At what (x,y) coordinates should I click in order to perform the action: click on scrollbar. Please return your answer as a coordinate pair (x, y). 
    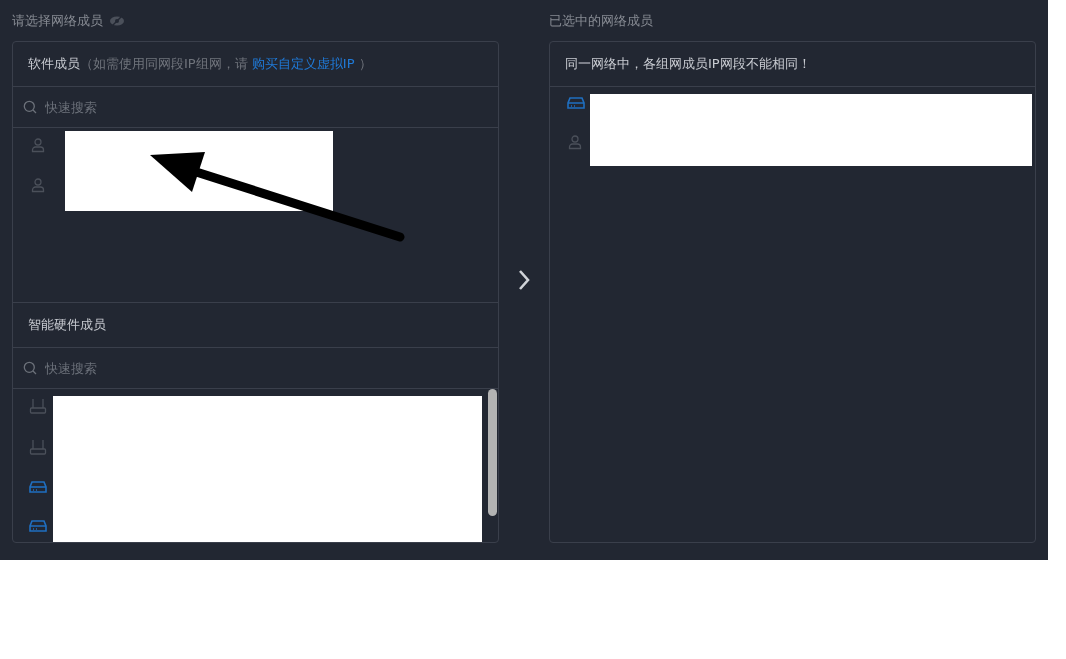
    Looking at the image, I should click on (492, 452).